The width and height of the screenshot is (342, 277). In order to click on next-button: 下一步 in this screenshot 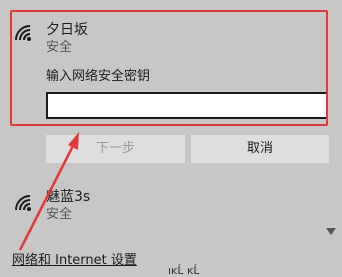, I will do `click(115, 149)`.